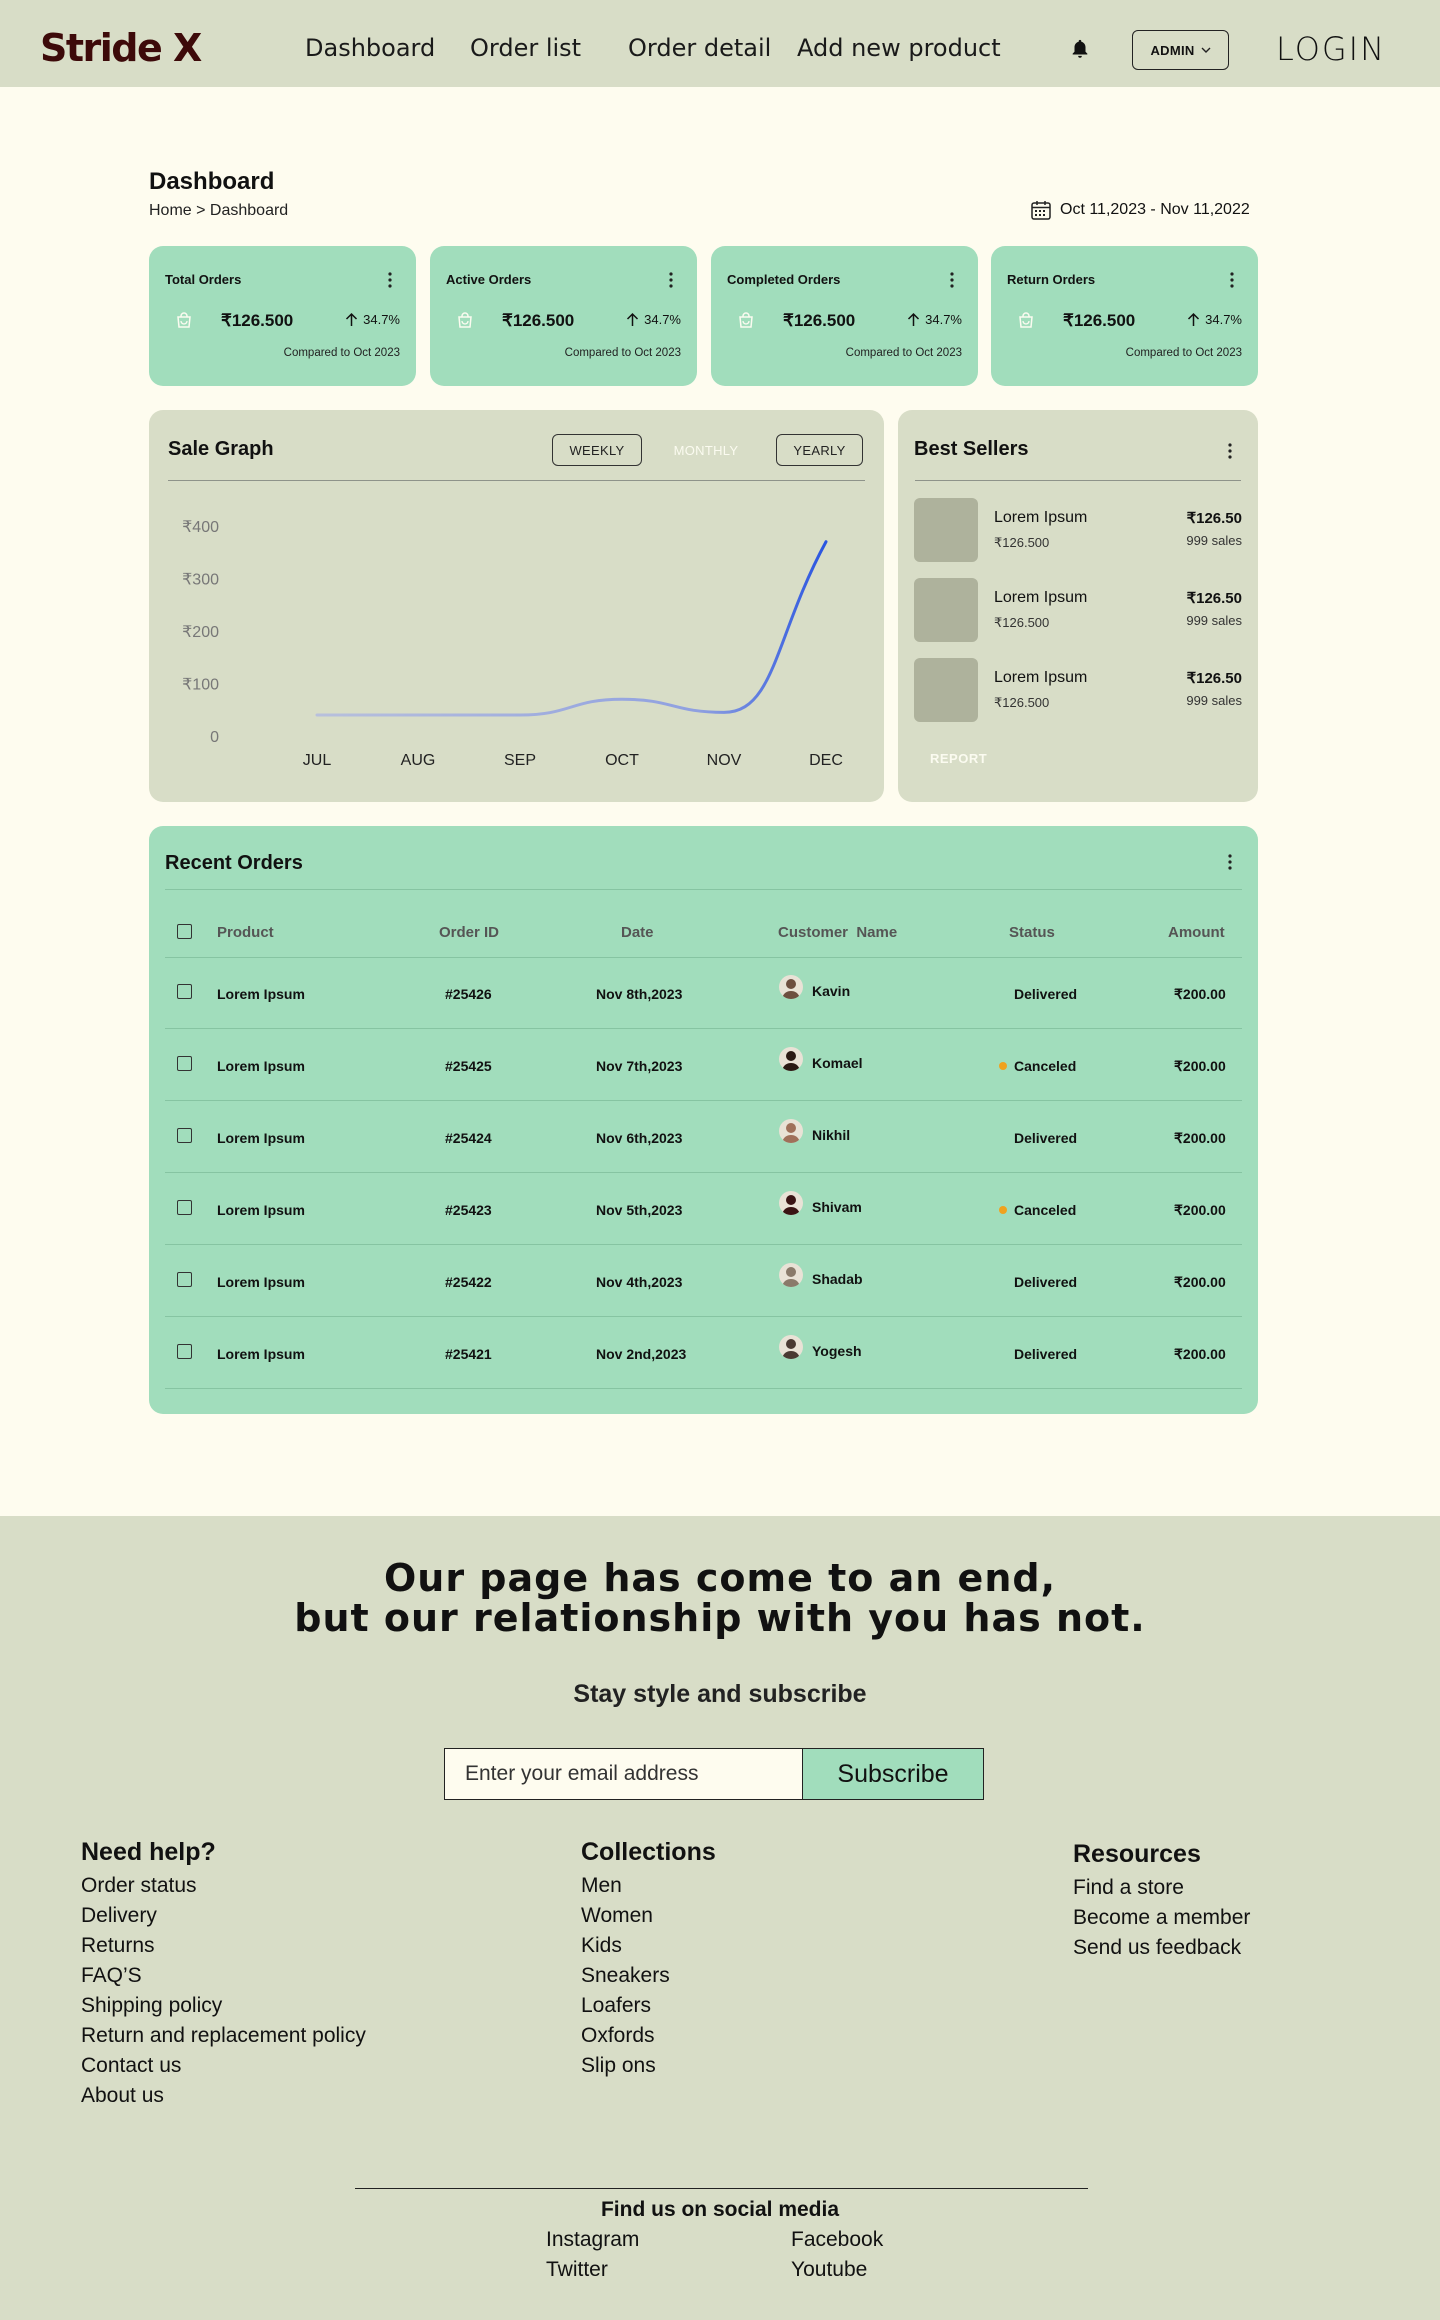 Image resolution: width=1440 pixels, height=2320 pixels. I want to click on admin-dropdown: ADMIN, so click(1180, 50).